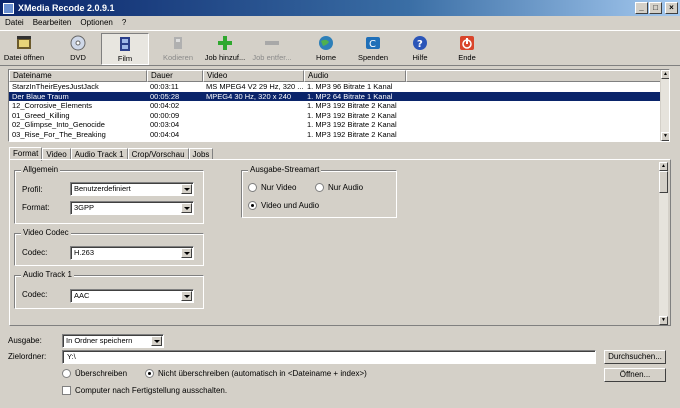  I want to click on encode-icon, so click(178, 43).